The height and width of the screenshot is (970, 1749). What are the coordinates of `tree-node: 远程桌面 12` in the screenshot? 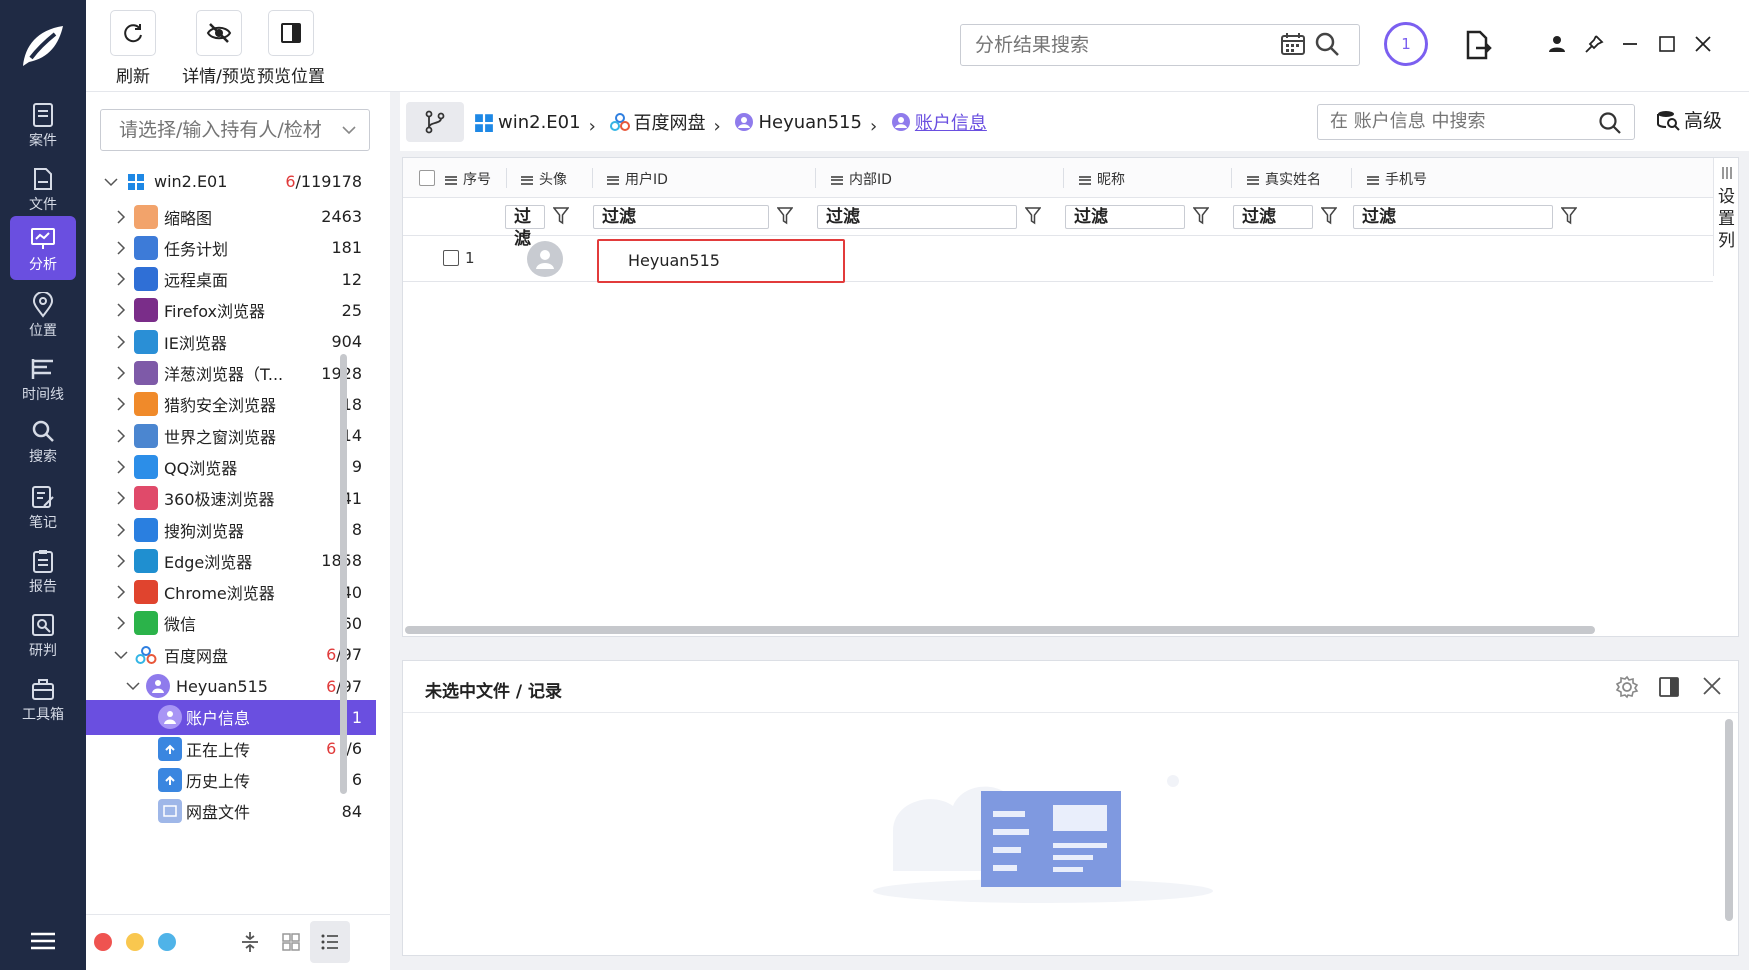 It's located at (231, 279).